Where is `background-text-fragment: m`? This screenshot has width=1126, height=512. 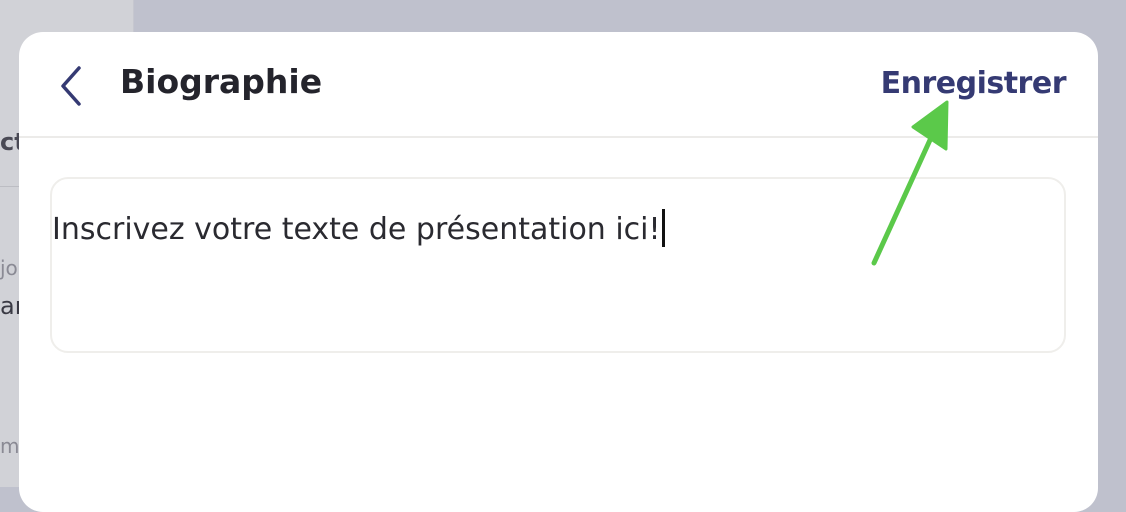
background-text-fragment: m is located at coordinates (10, 446).